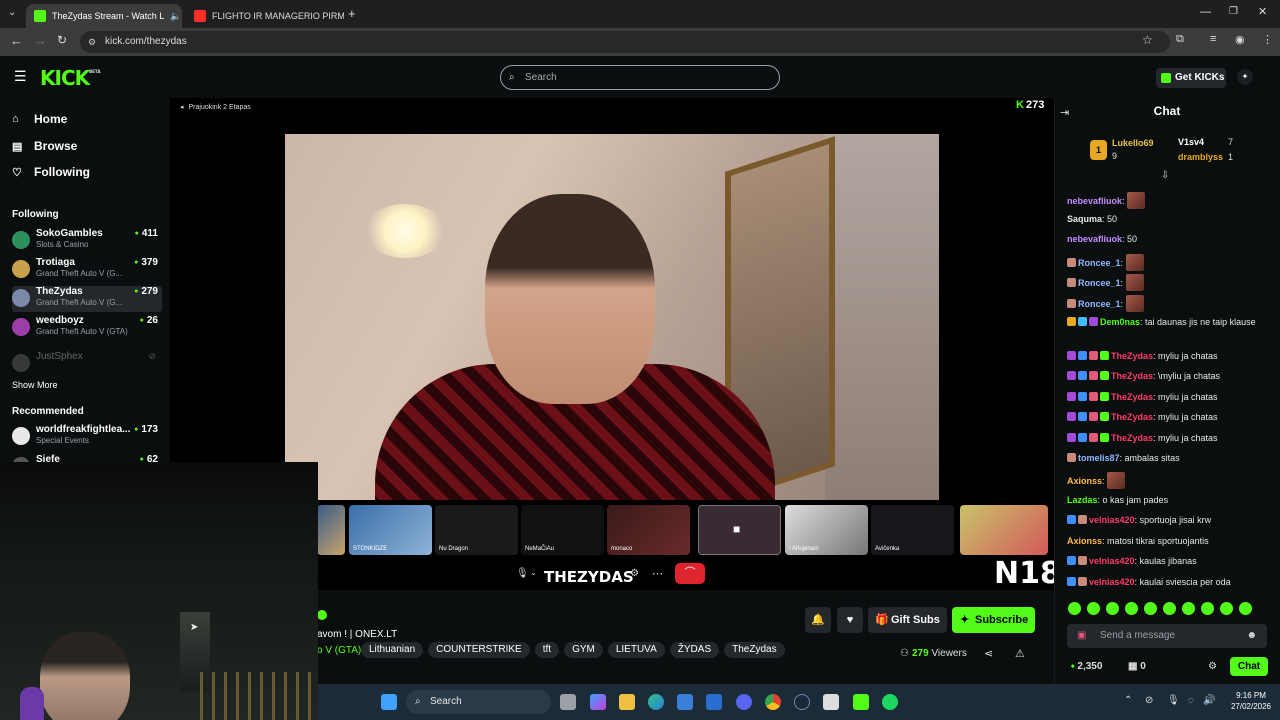 This screenshot has height=720, width=1280. What do you see at coordinates (1249, 666) in the screenshot?
I see `chat-send-button: Chat` at bounding box center [1249, 666].